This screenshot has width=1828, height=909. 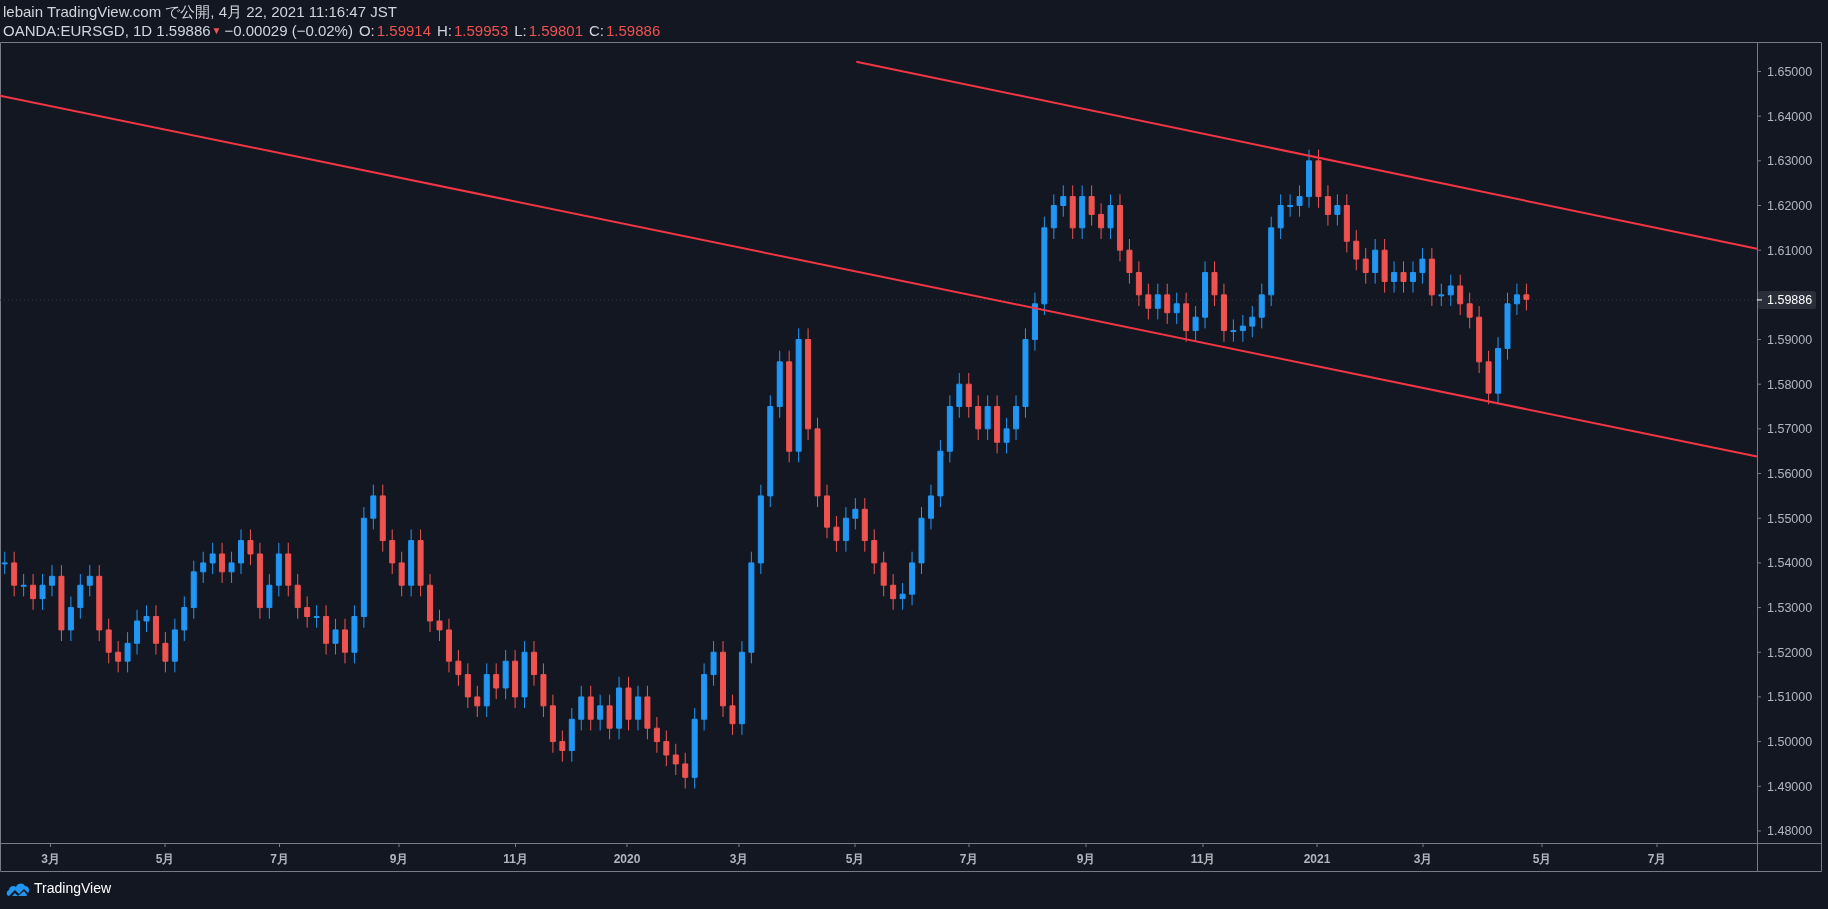 What do you see at coordinates (633, 30) in the screenshot?
I see `ohlc-value: 1.59886` at bounding box center [633, 30].